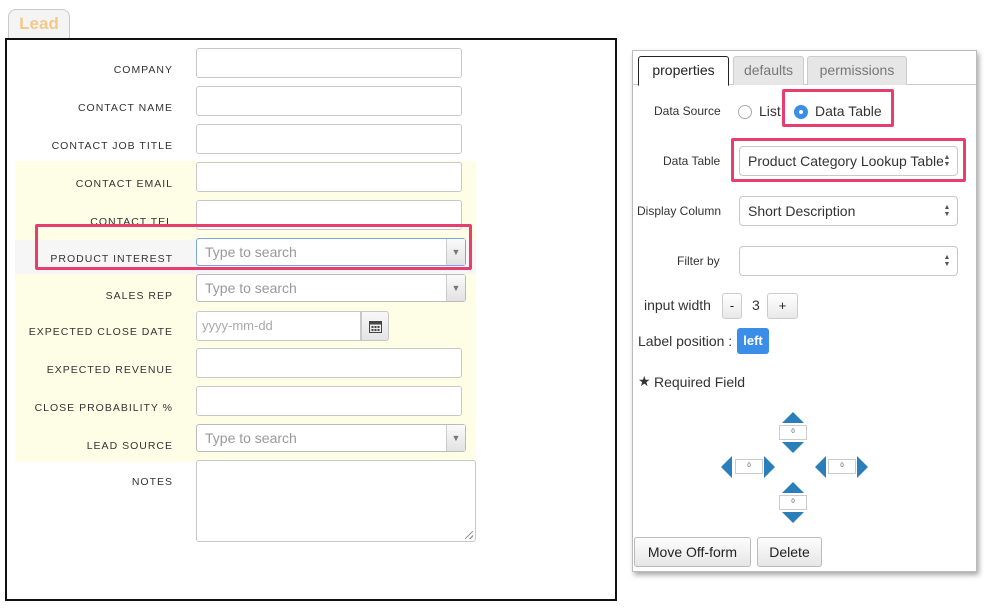 This screenshot has width=1006, height=613. I want to click on notes-label: NOTES, so click(152, 482).